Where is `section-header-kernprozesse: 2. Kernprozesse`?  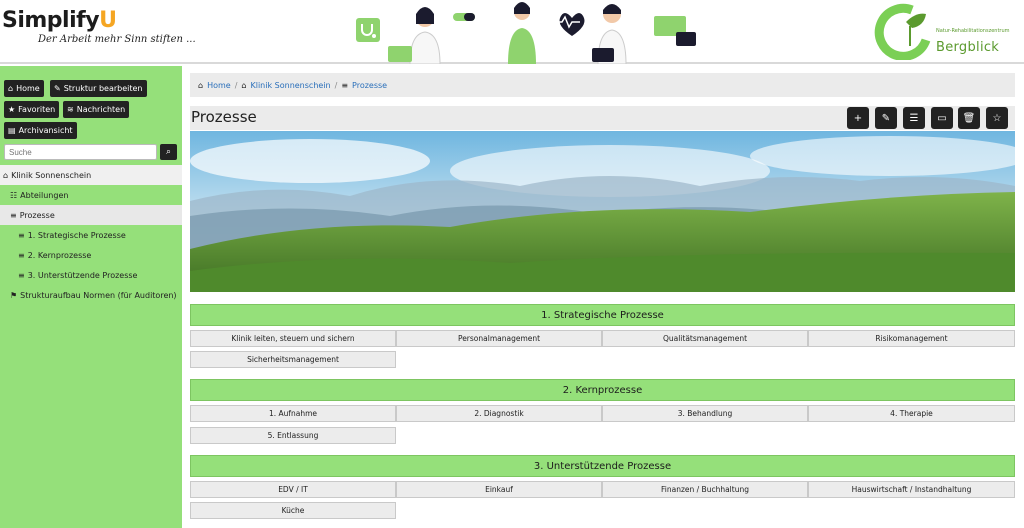
section-header-kernprozesse: 2. Kernprozesse is located at coordinates (602, 390).